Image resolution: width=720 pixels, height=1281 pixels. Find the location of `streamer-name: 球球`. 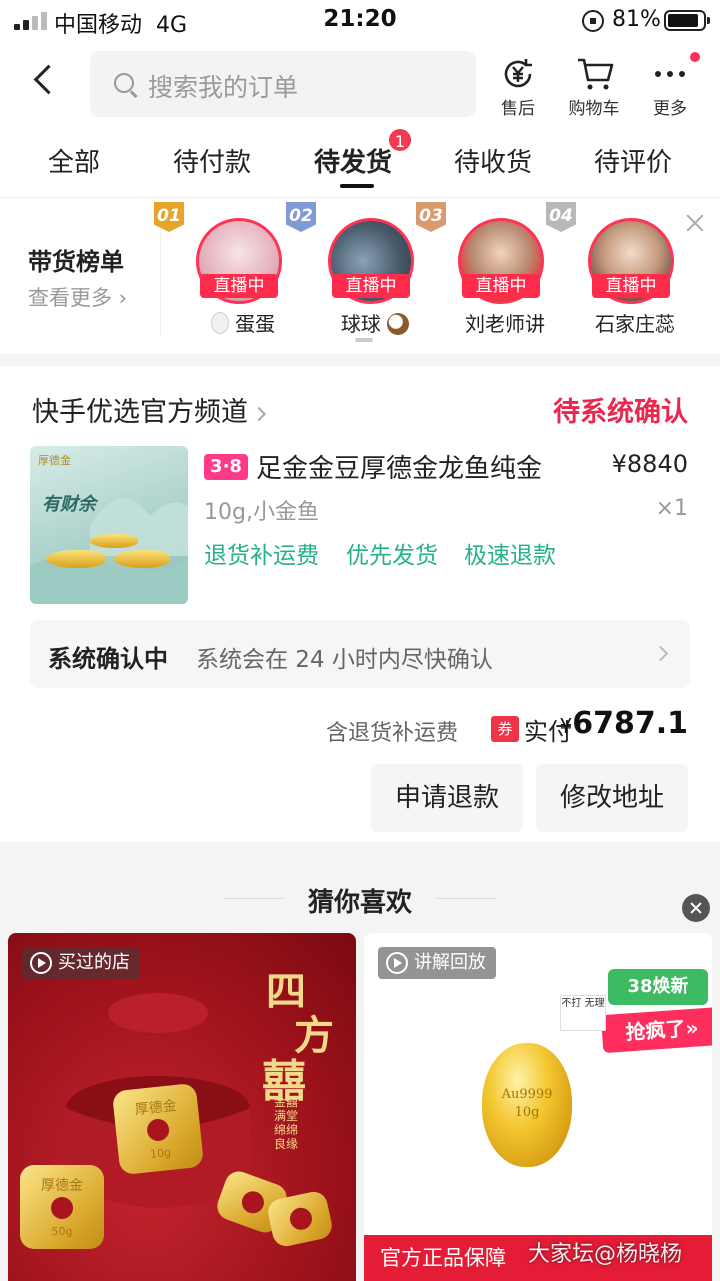

streamer-name: 球球 is located at coordinates (375, 322).